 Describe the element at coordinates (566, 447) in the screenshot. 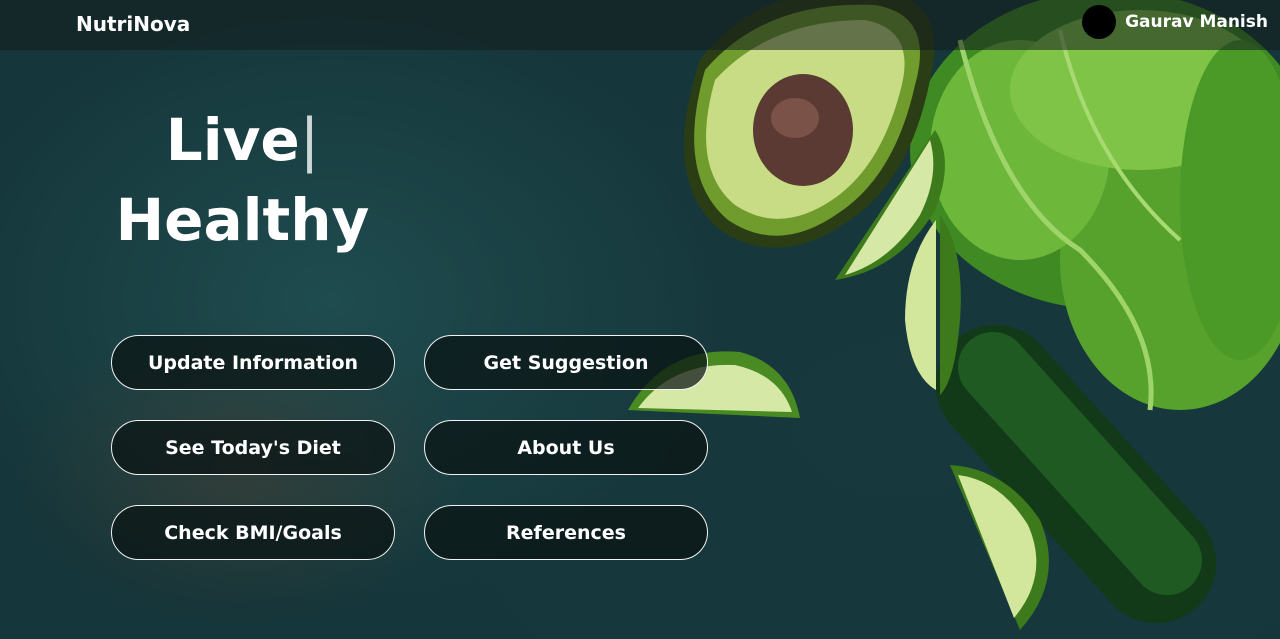

I see `about-us-button: About Us` at that location.